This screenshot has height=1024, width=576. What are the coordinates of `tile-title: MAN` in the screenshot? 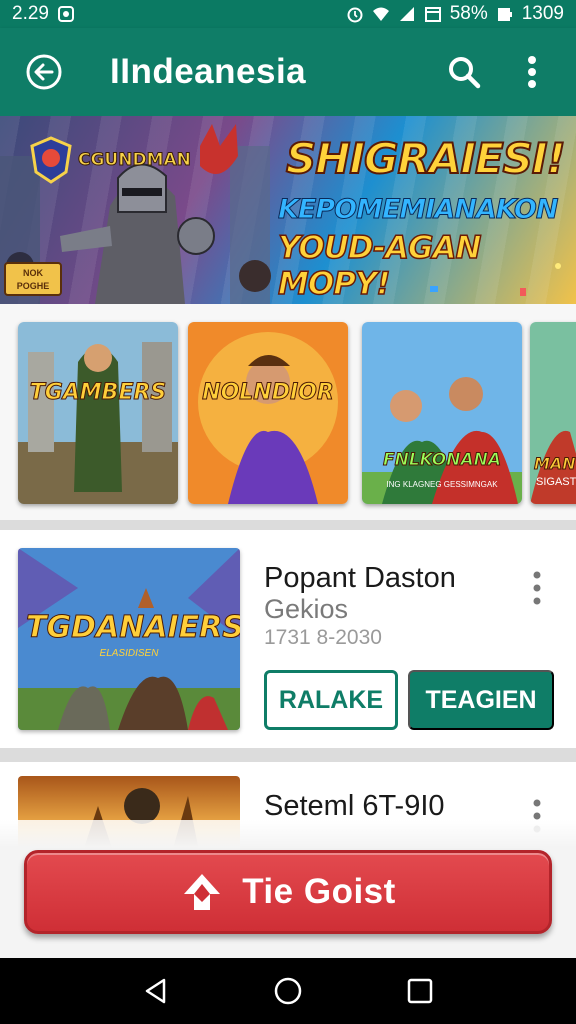 It's located at (555, 464).